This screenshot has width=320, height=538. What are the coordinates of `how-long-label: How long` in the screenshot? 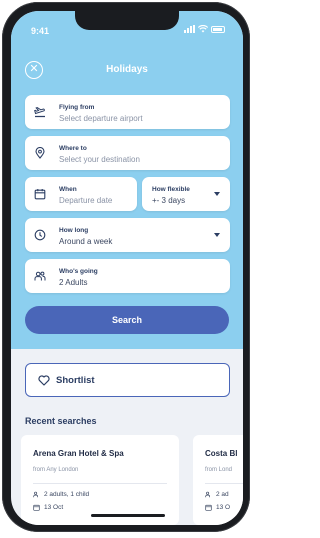 It's located at (74, 230).